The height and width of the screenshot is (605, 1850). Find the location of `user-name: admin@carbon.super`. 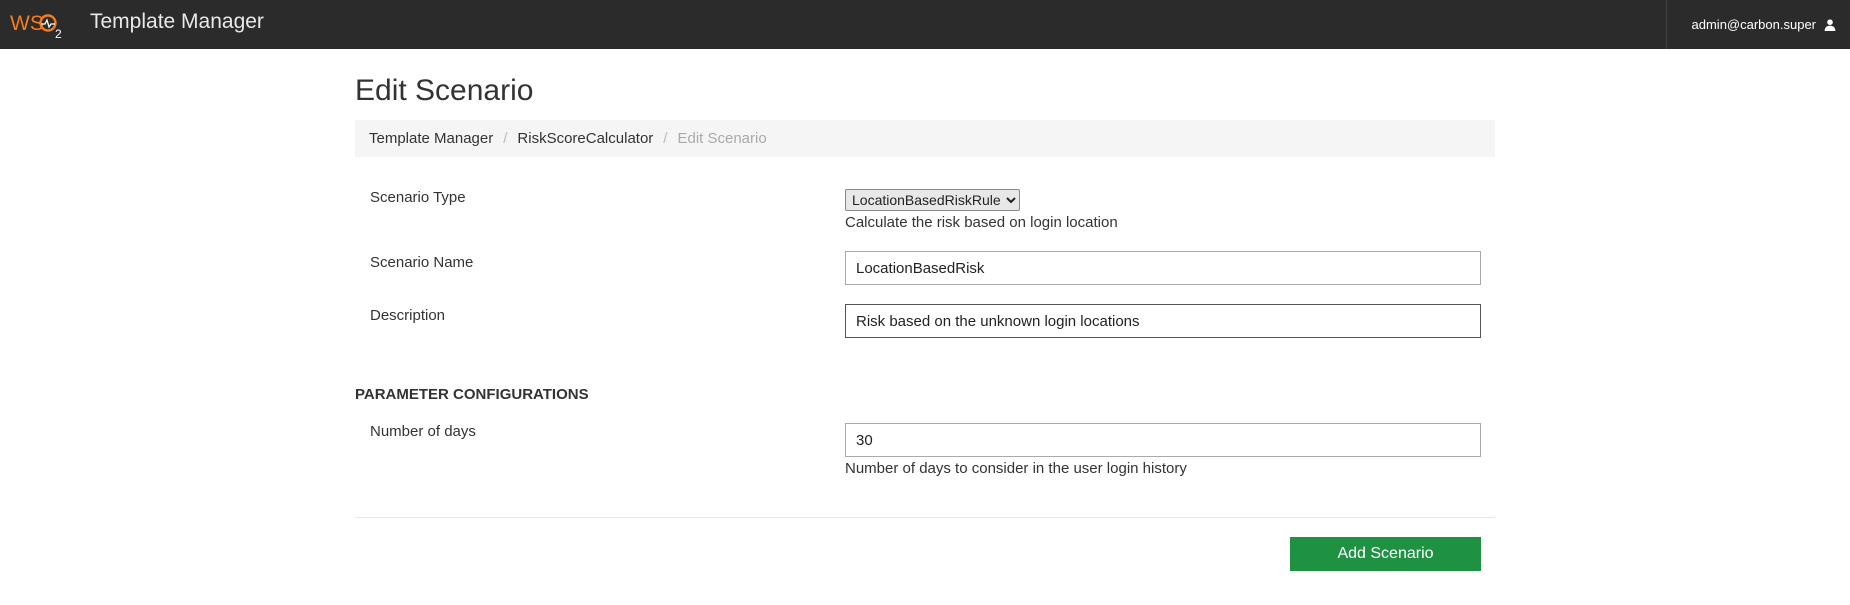

user-name: admin@carbon.super is located at coordinates (1753, 24).